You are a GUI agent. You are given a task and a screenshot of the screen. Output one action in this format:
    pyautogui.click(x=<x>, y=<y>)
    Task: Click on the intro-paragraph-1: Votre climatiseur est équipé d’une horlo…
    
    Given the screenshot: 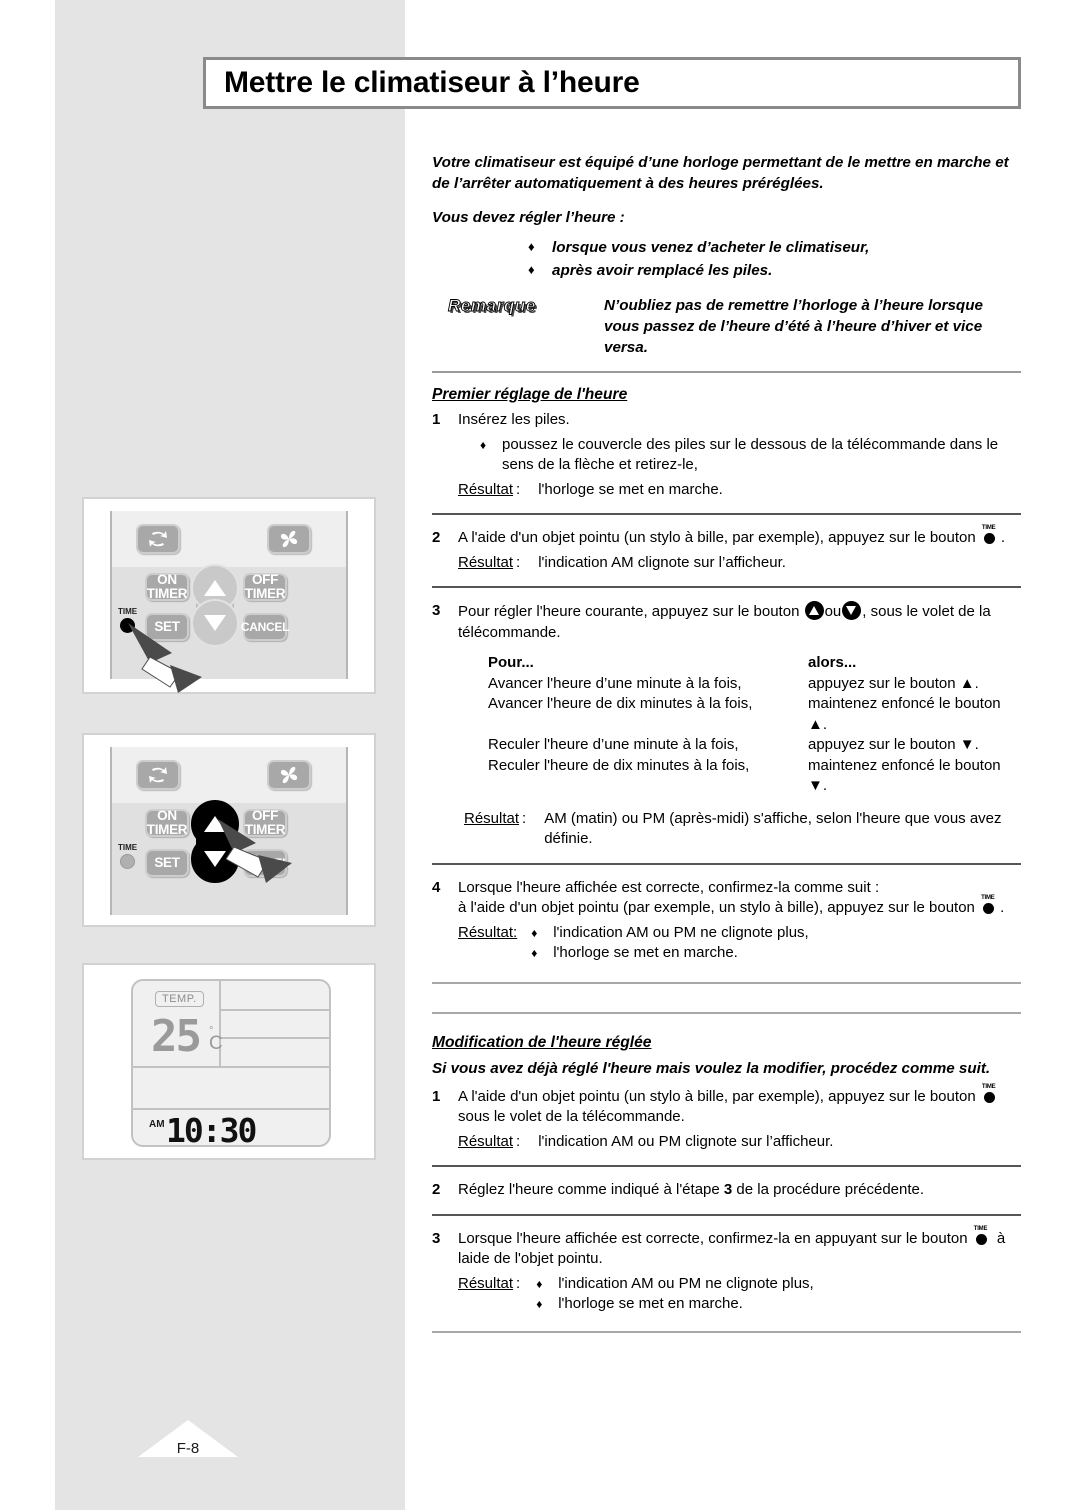 What is the action you would take?
    pyautogui.click(x=720, y=173)
    